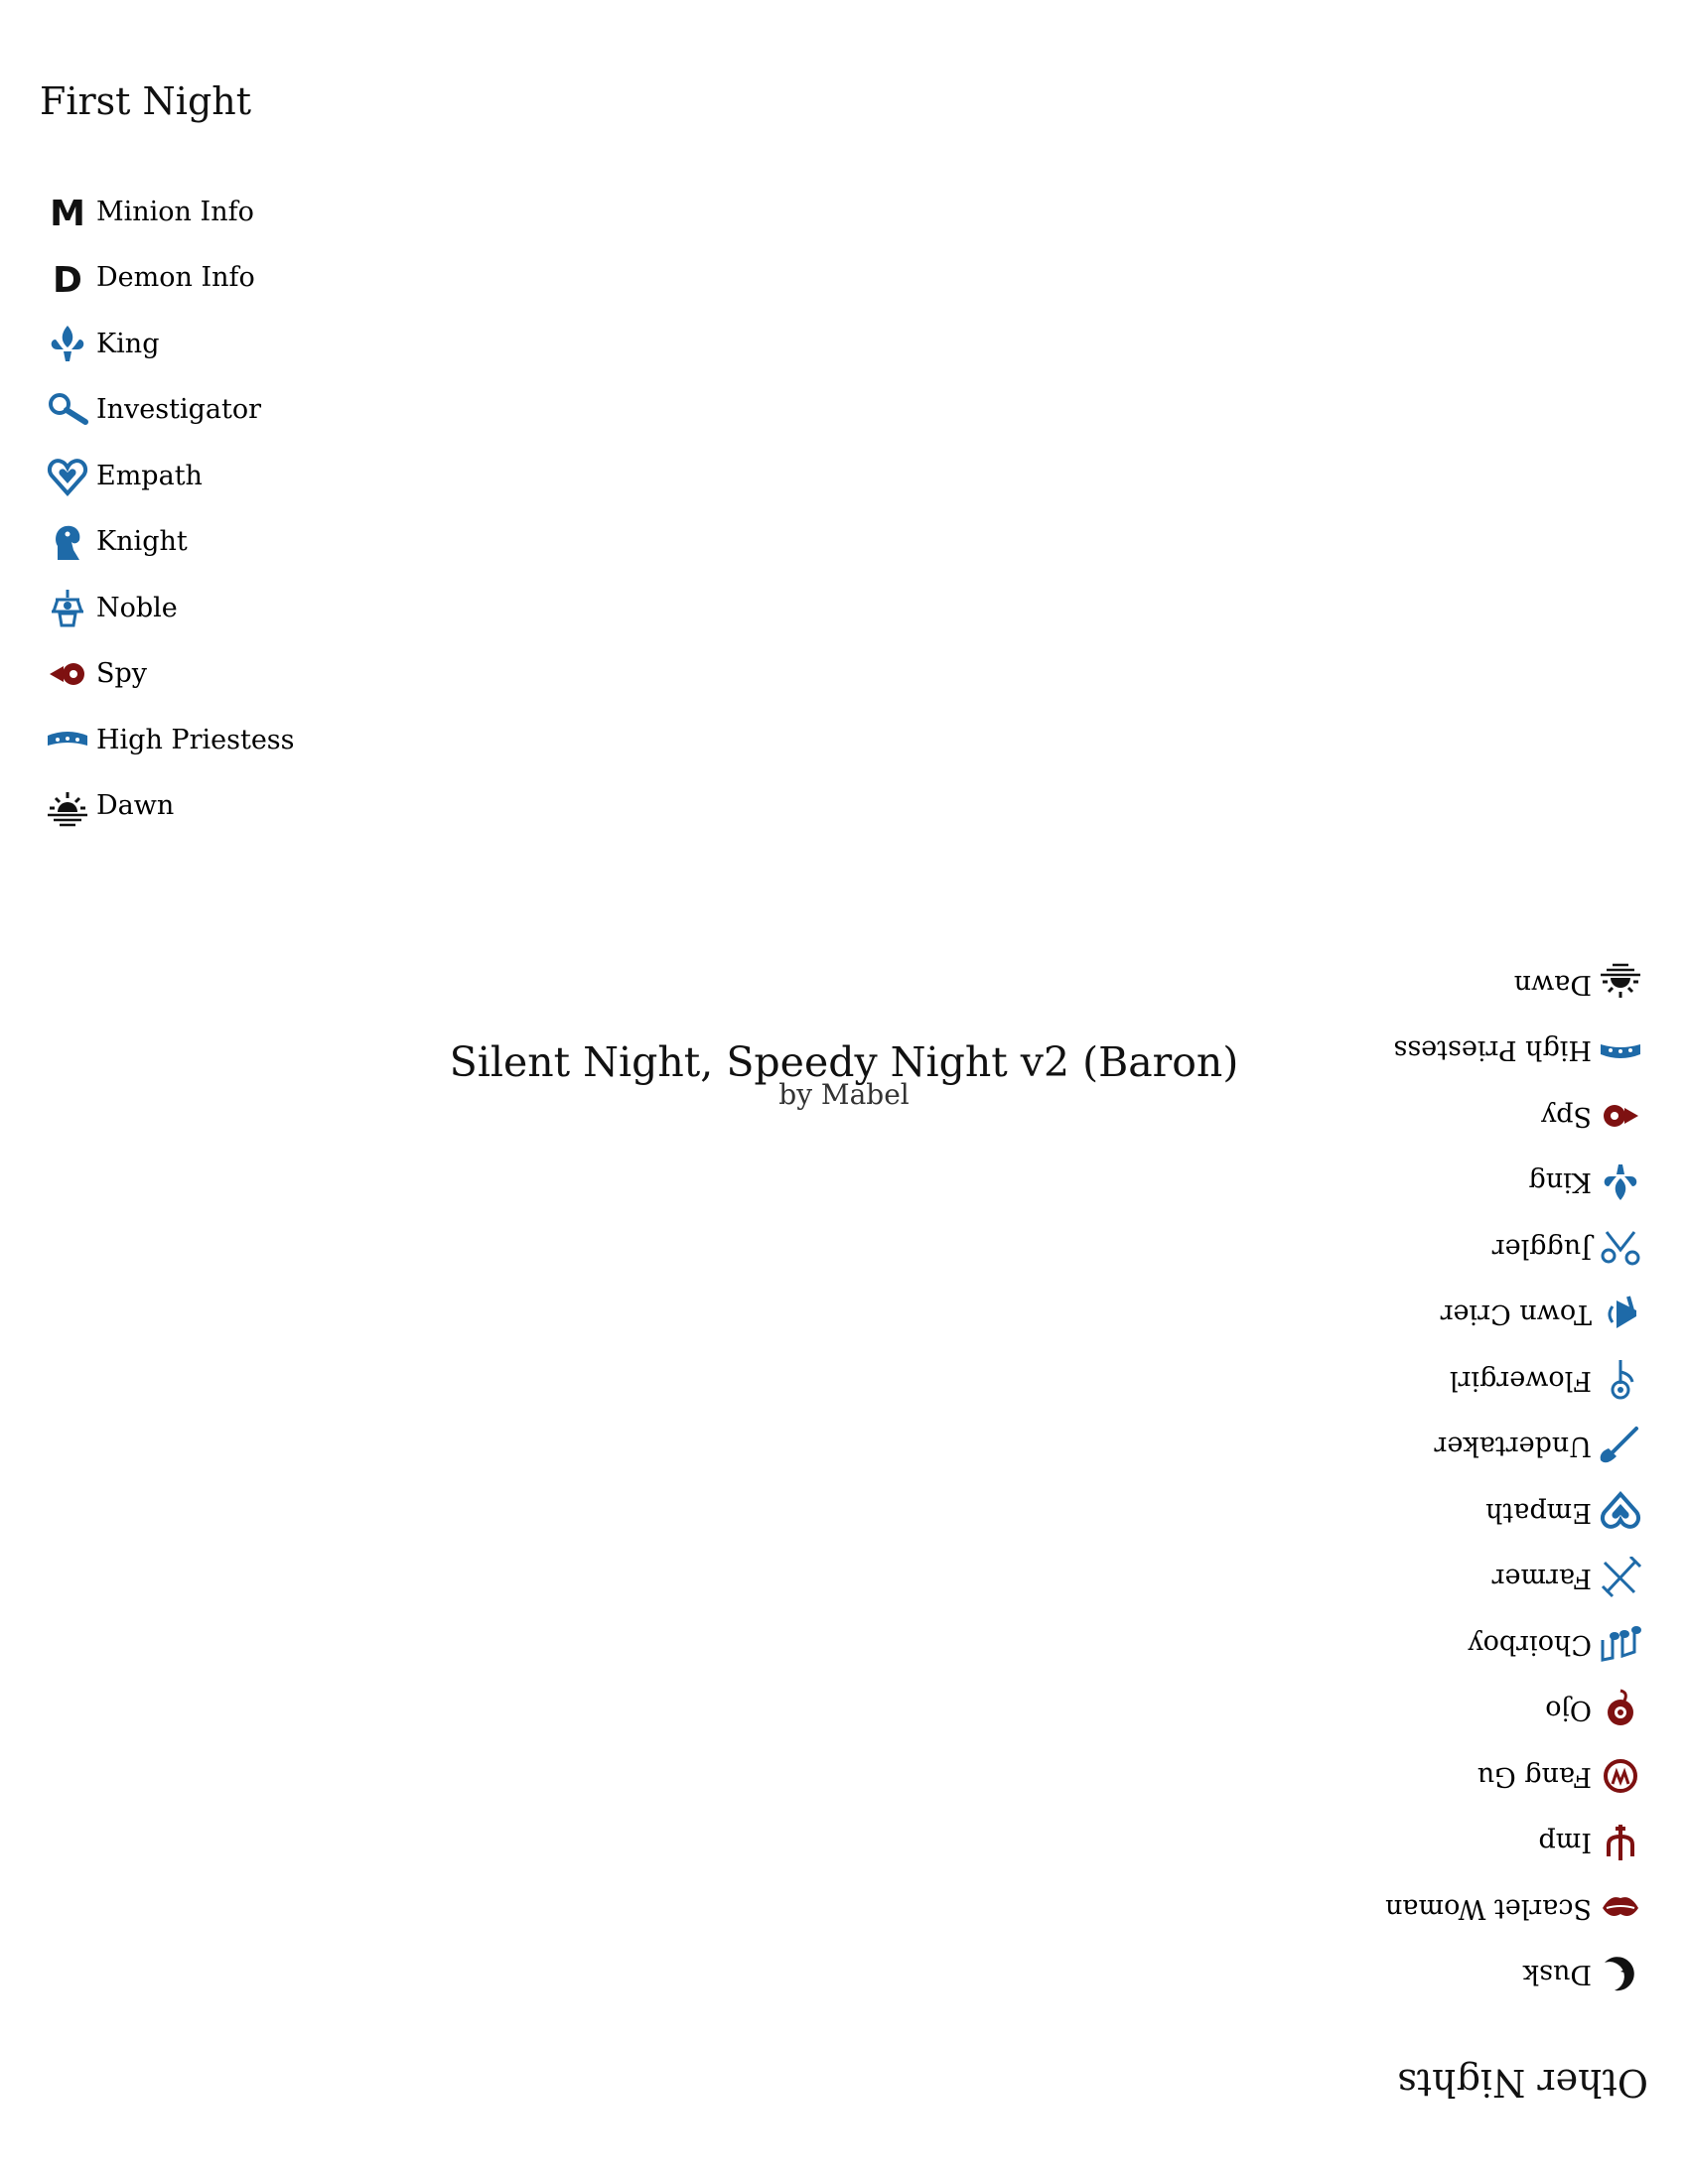  I want to click on night-order-label: Juggler, so click(1541, 1248).